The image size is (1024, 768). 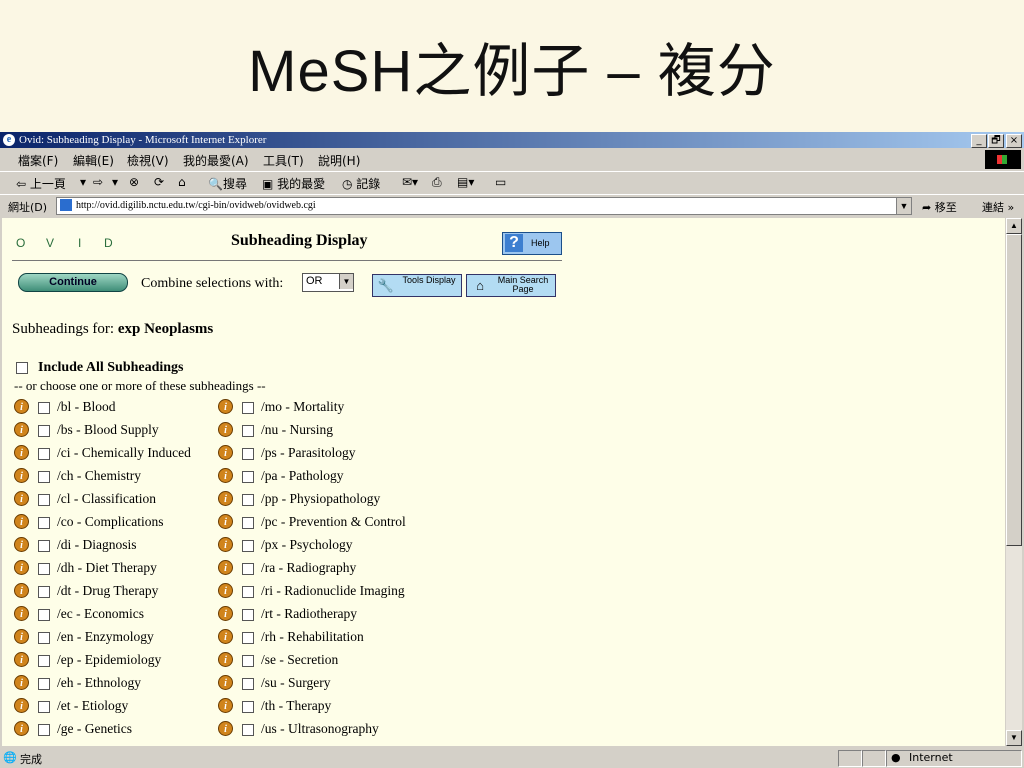 What do you see at coordinates (532, 243) in the screenshot?
I see `help-button: ? Help` at bounding box center [532, 243].